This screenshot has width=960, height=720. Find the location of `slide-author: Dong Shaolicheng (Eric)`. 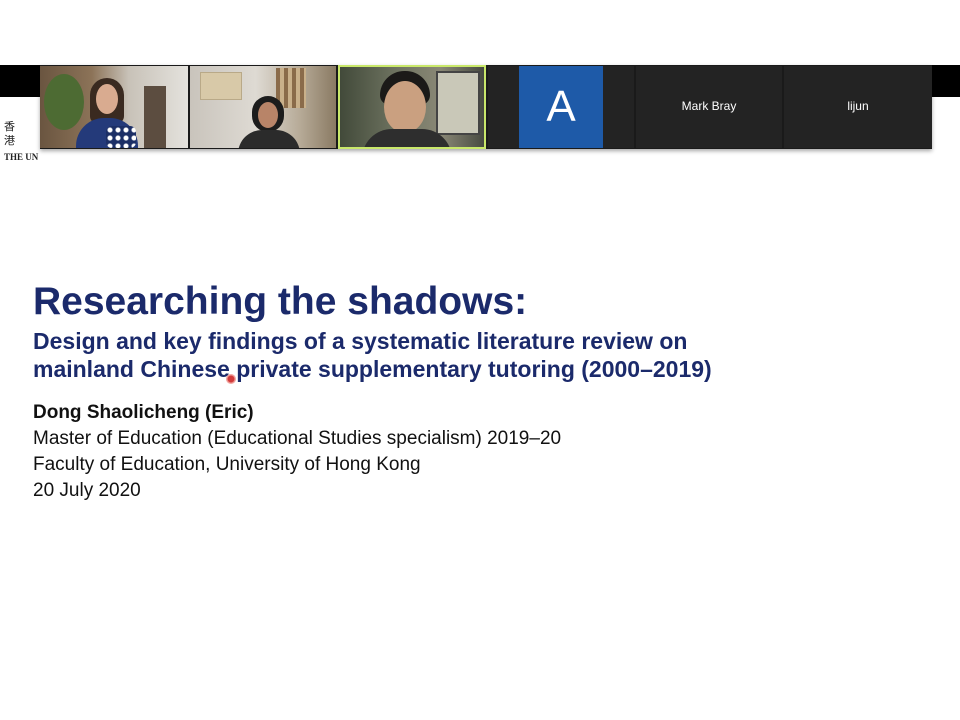

slide-author: Dong Shaolicheng (Eric) is located at coordinates (143, 412).